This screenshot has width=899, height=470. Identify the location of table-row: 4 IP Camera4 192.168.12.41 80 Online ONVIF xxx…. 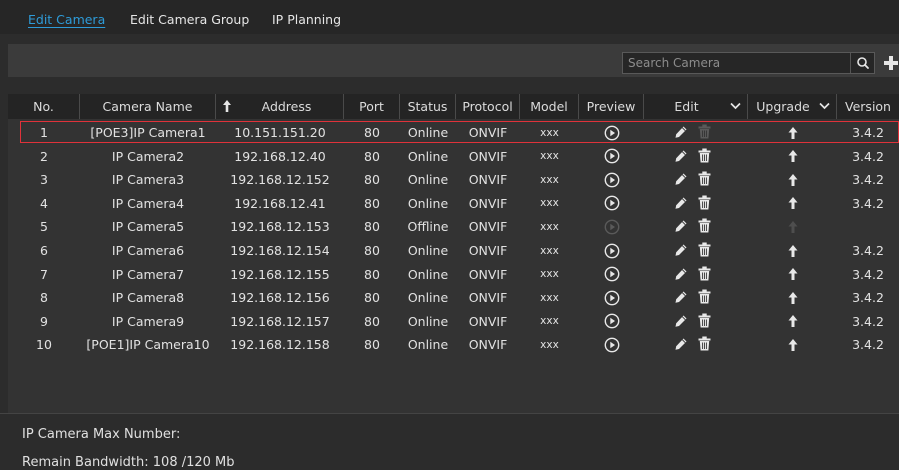
(453, 203).